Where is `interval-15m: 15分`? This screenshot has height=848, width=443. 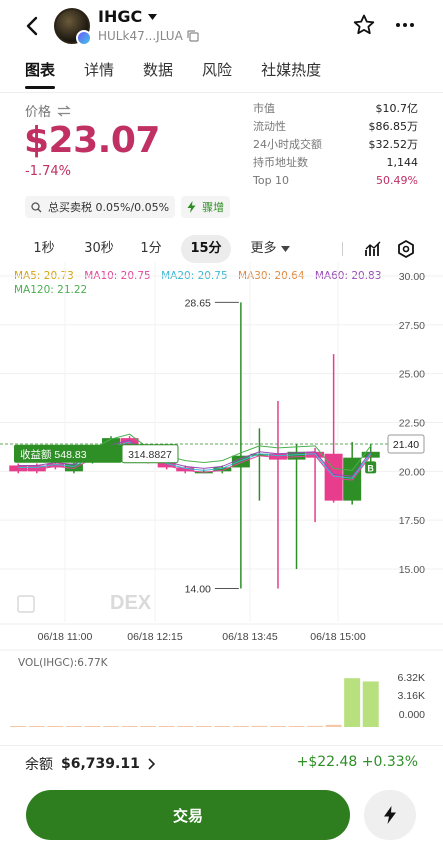 interval-15m: 15分 is located at coordinates (206, 249).